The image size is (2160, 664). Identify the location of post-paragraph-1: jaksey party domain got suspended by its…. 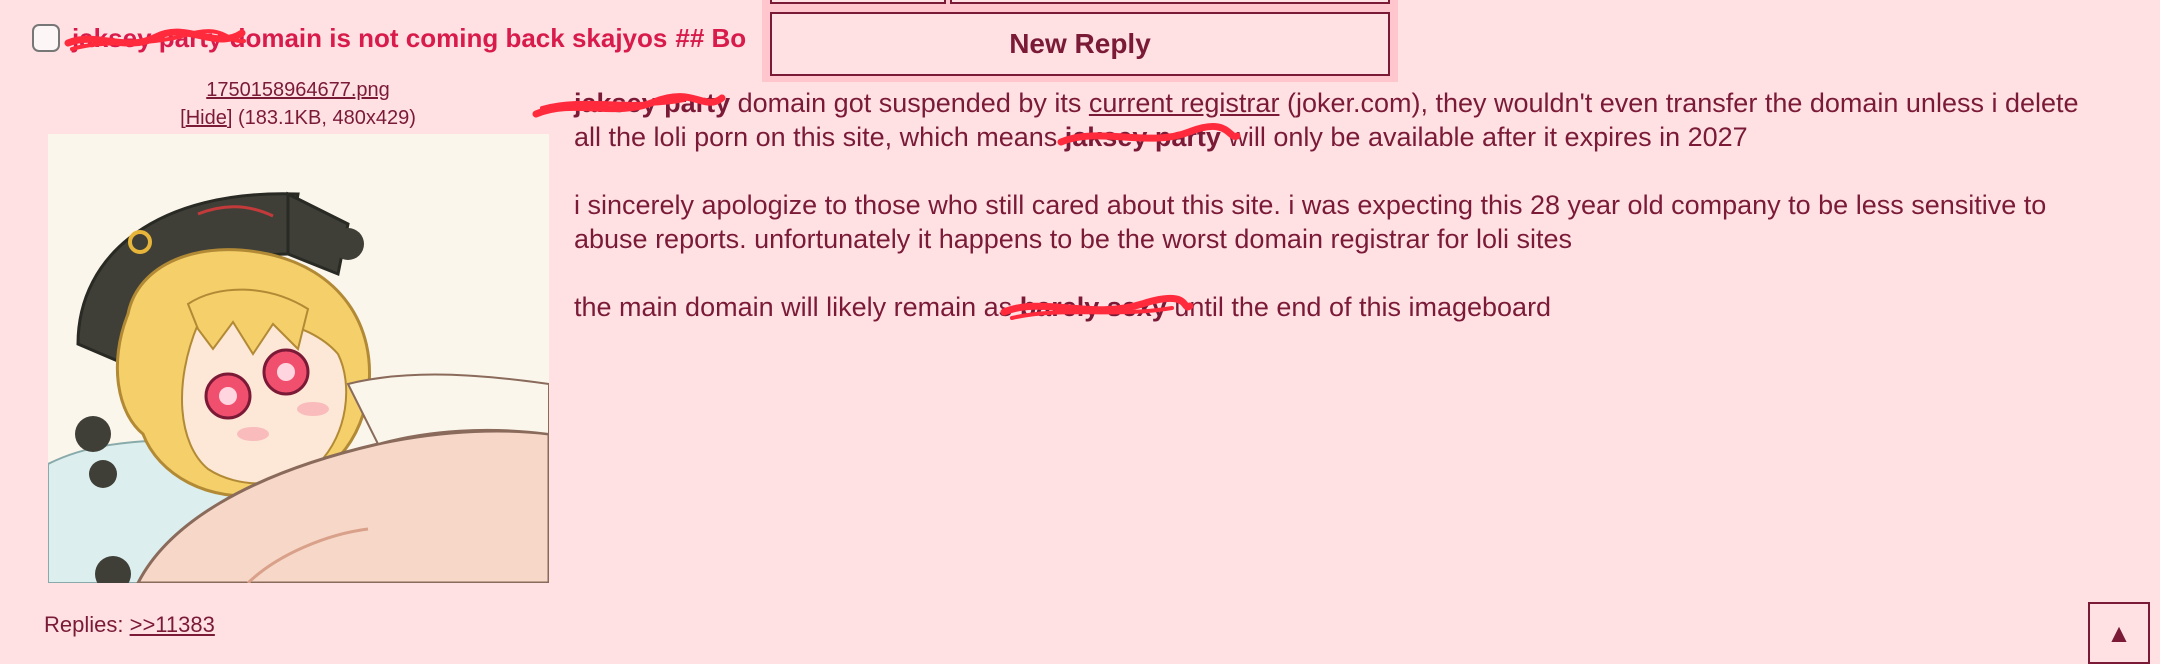
(1313, 120).